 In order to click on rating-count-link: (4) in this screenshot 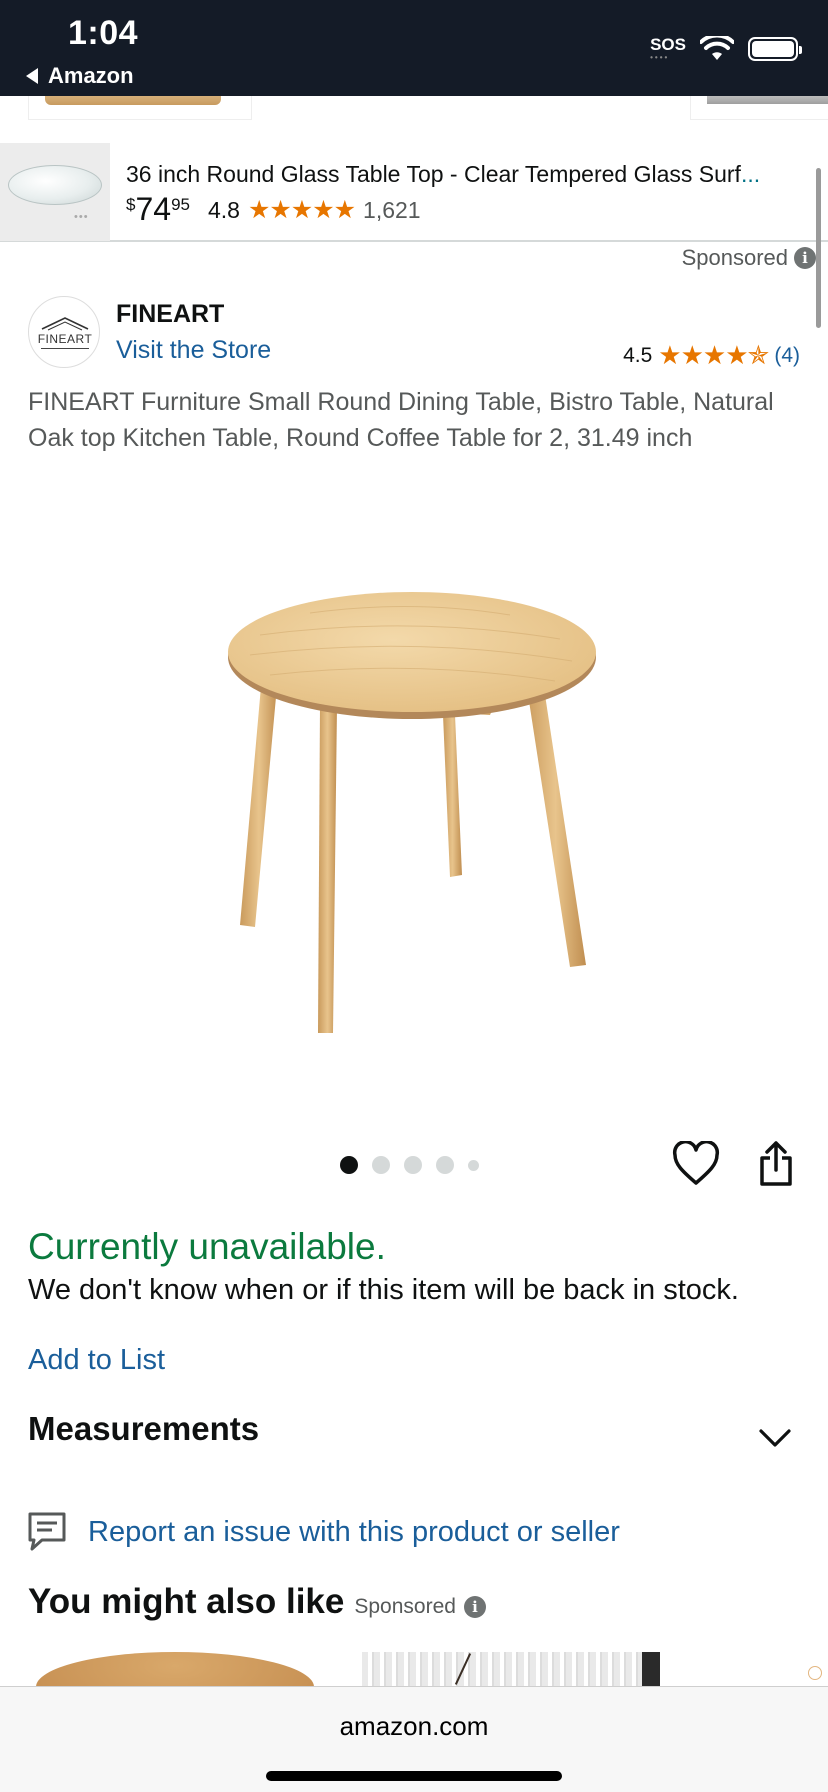, I will do `click(787, 356)`.